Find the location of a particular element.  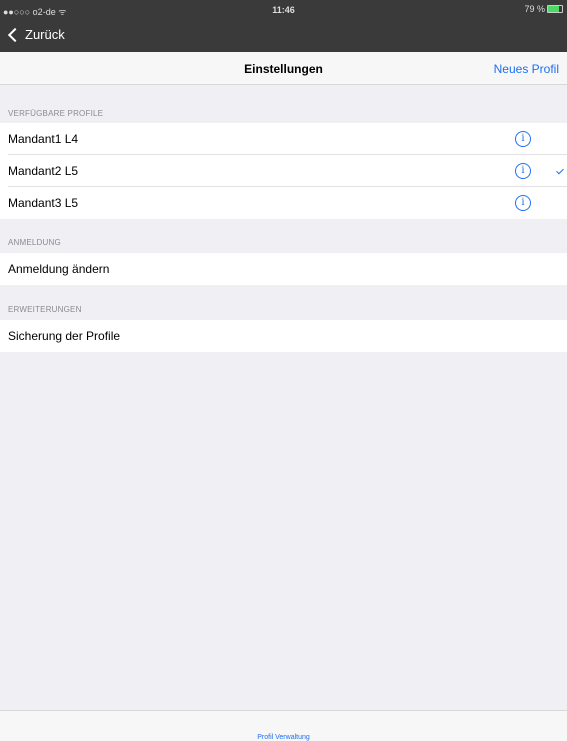

battery-icon is located at coordinates (555, 9).